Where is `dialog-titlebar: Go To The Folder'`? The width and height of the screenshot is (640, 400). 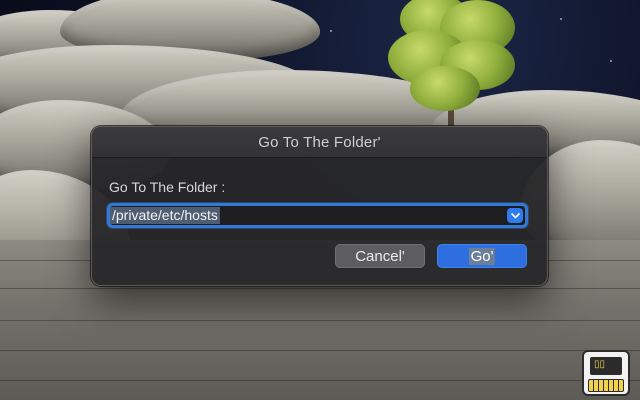 dialog-titlebar: Go To The Folder' is located at coordinates (319, 142).